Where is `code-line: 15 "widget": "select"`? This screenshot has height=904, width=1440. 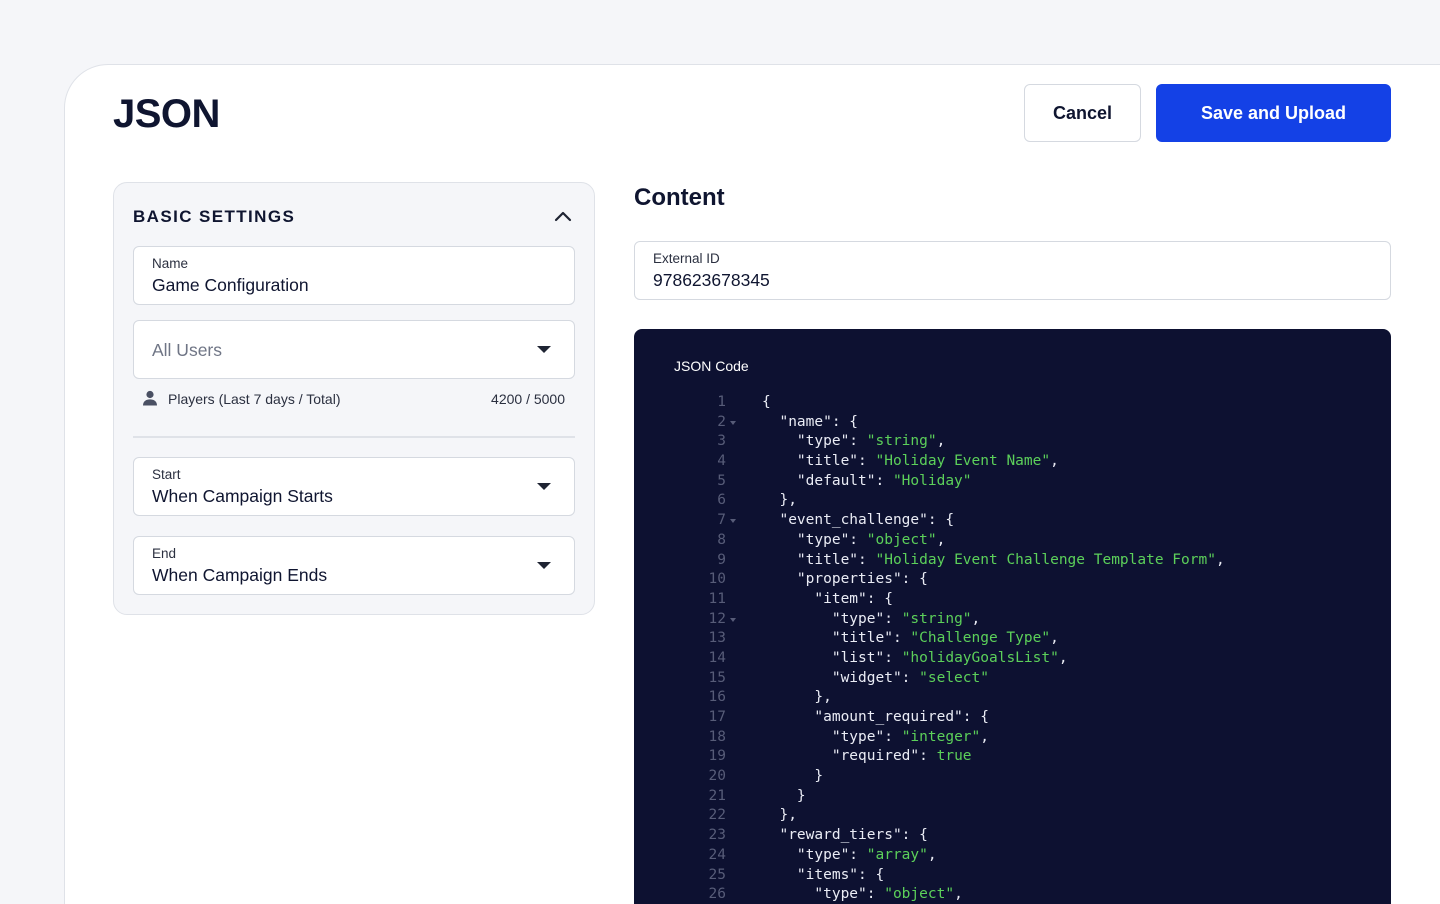 code-line: 15 "widget": "select" is located at coordinates (1012, 679).